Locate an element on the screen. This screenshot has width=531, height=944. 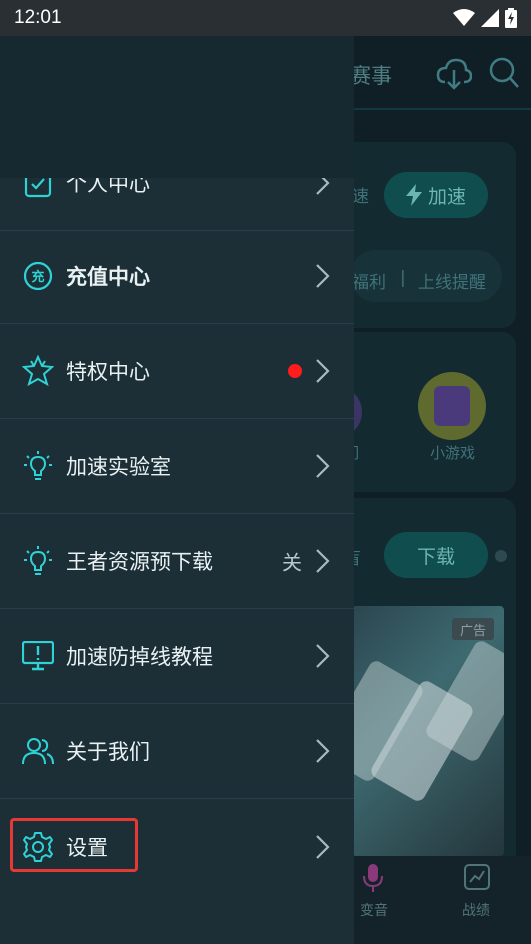
menu-label: 王者资源预下载 is located at coordinates (139, 562).